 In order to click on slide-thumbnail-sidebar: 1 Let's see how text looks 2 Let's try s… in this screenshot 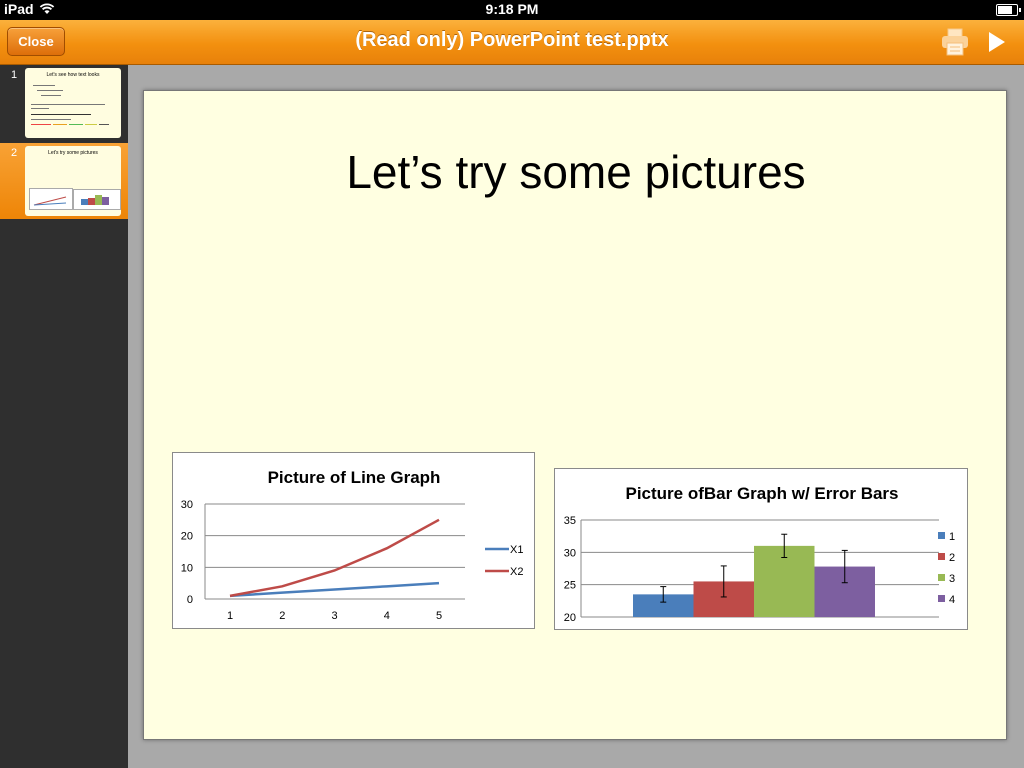, I will do `click(64, 416)`.